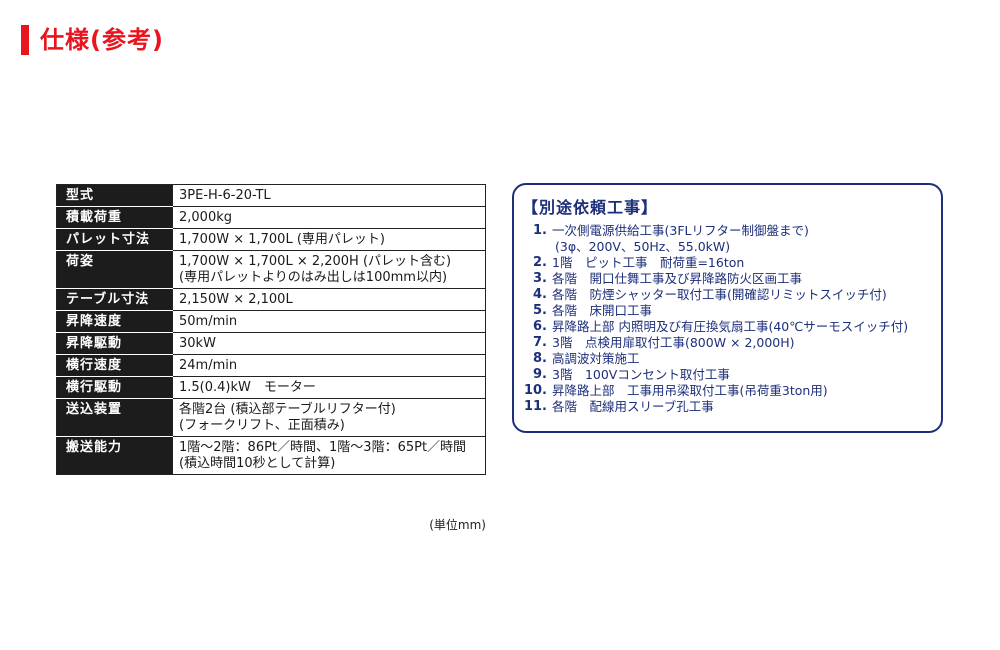  Describe the element at coordinates (114, 455) in the screenshot. I see `row-label: 搬送能力` at that location.